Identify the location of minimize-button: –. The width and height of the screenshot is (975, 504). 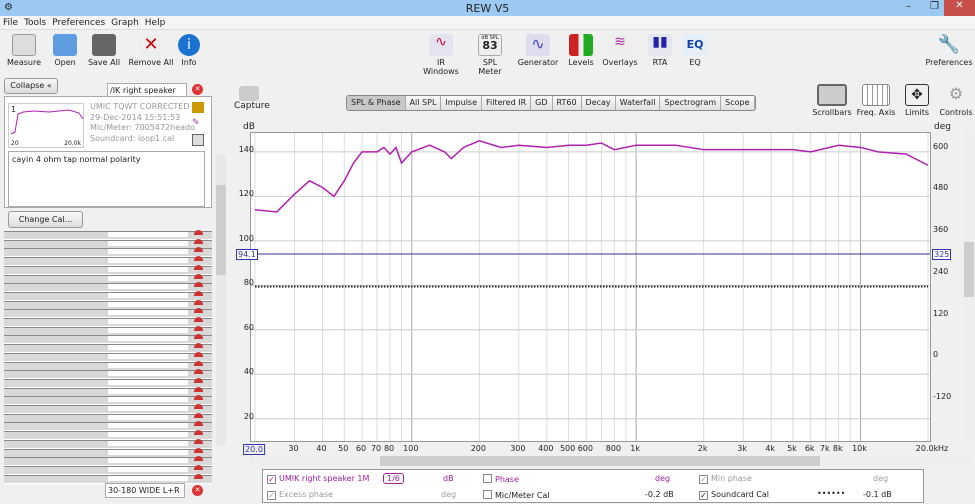
(908, 6).